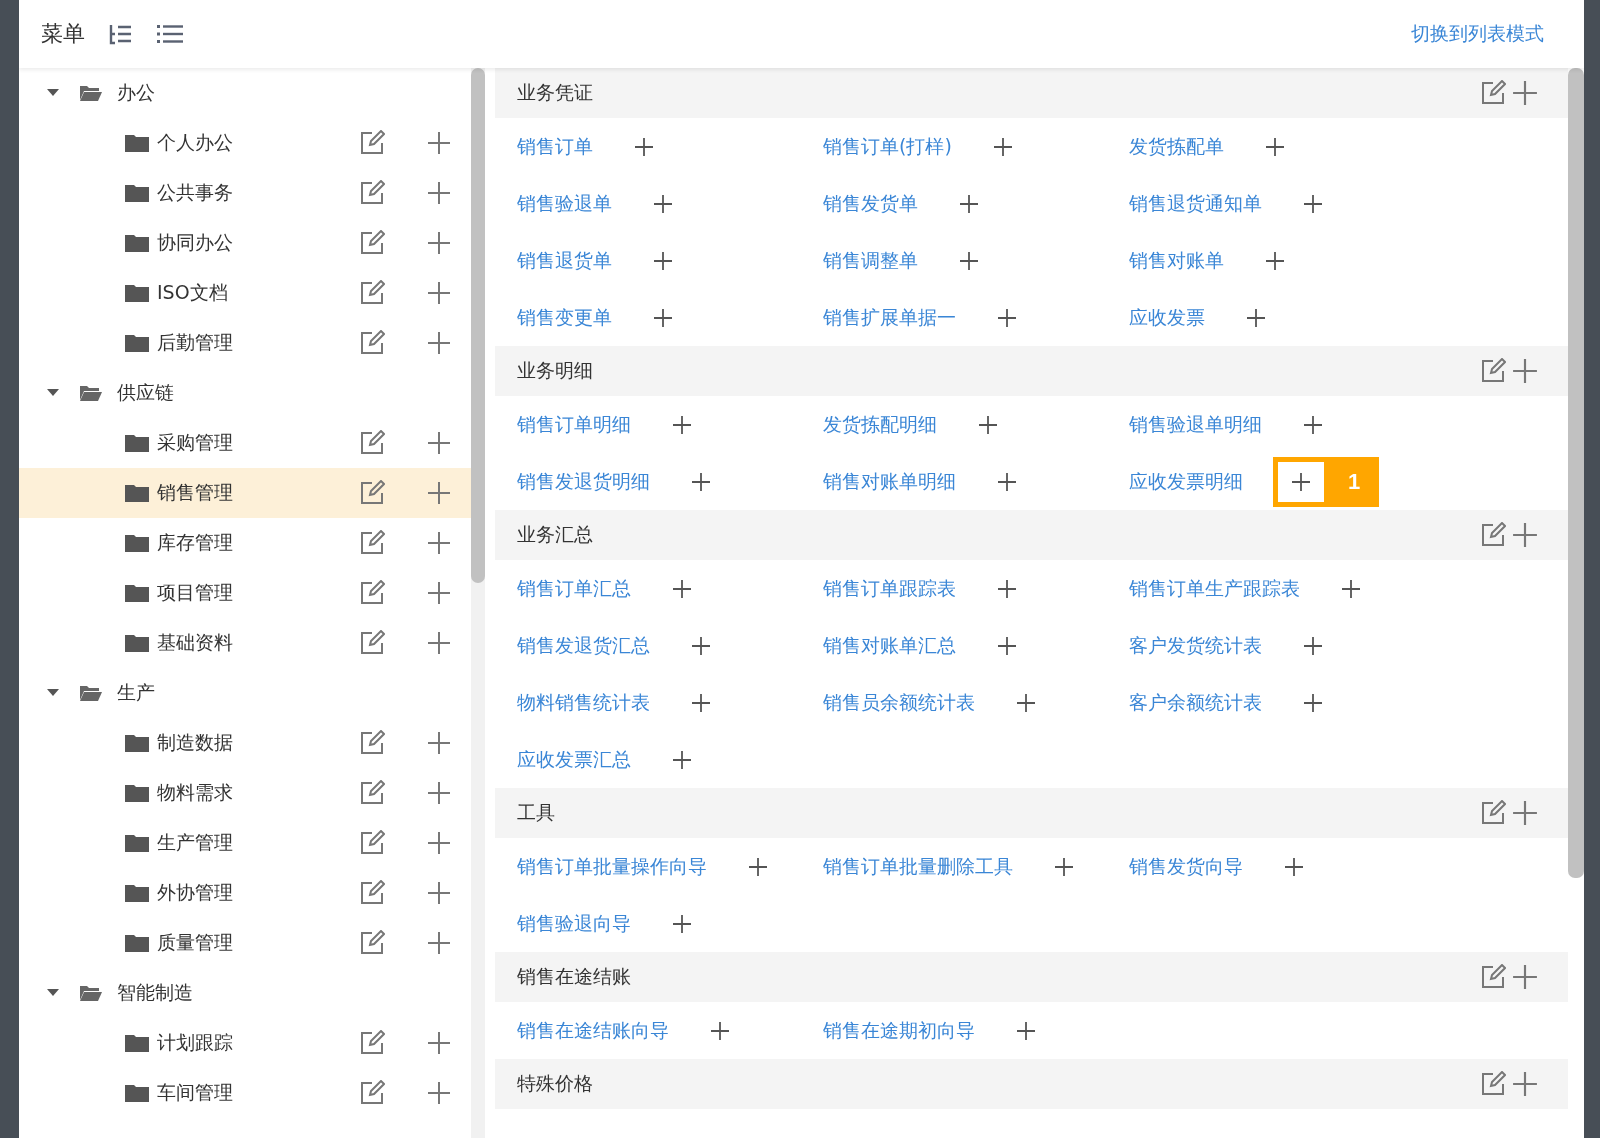 The width and height of the screenshot is (1600, 1138). What do you see at coordinates (574, 588) in the screenshot?
I see `menu-link: 销售订单汇总` at bounding box center [574, 588].